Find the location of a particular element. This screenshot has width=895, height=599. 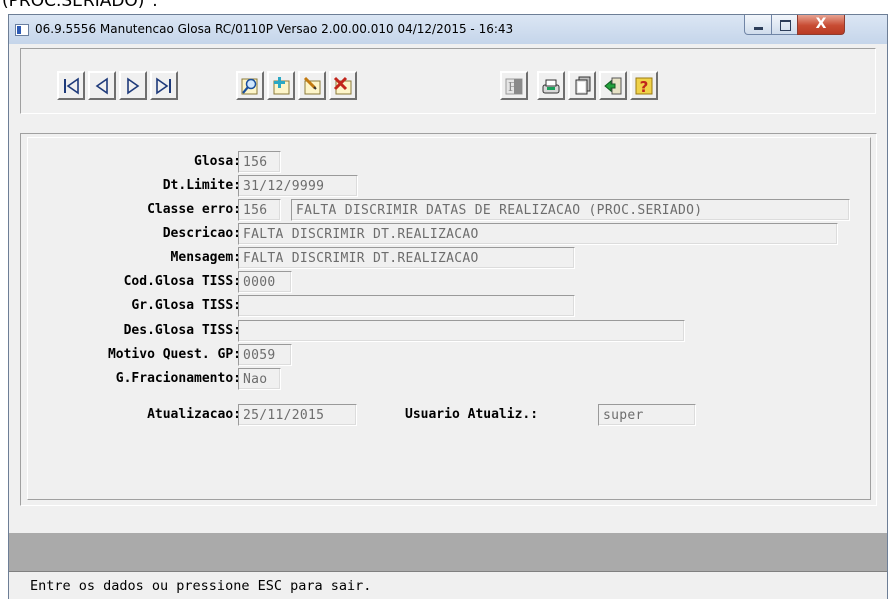

last-record-button is located at coordinates (164, 85).